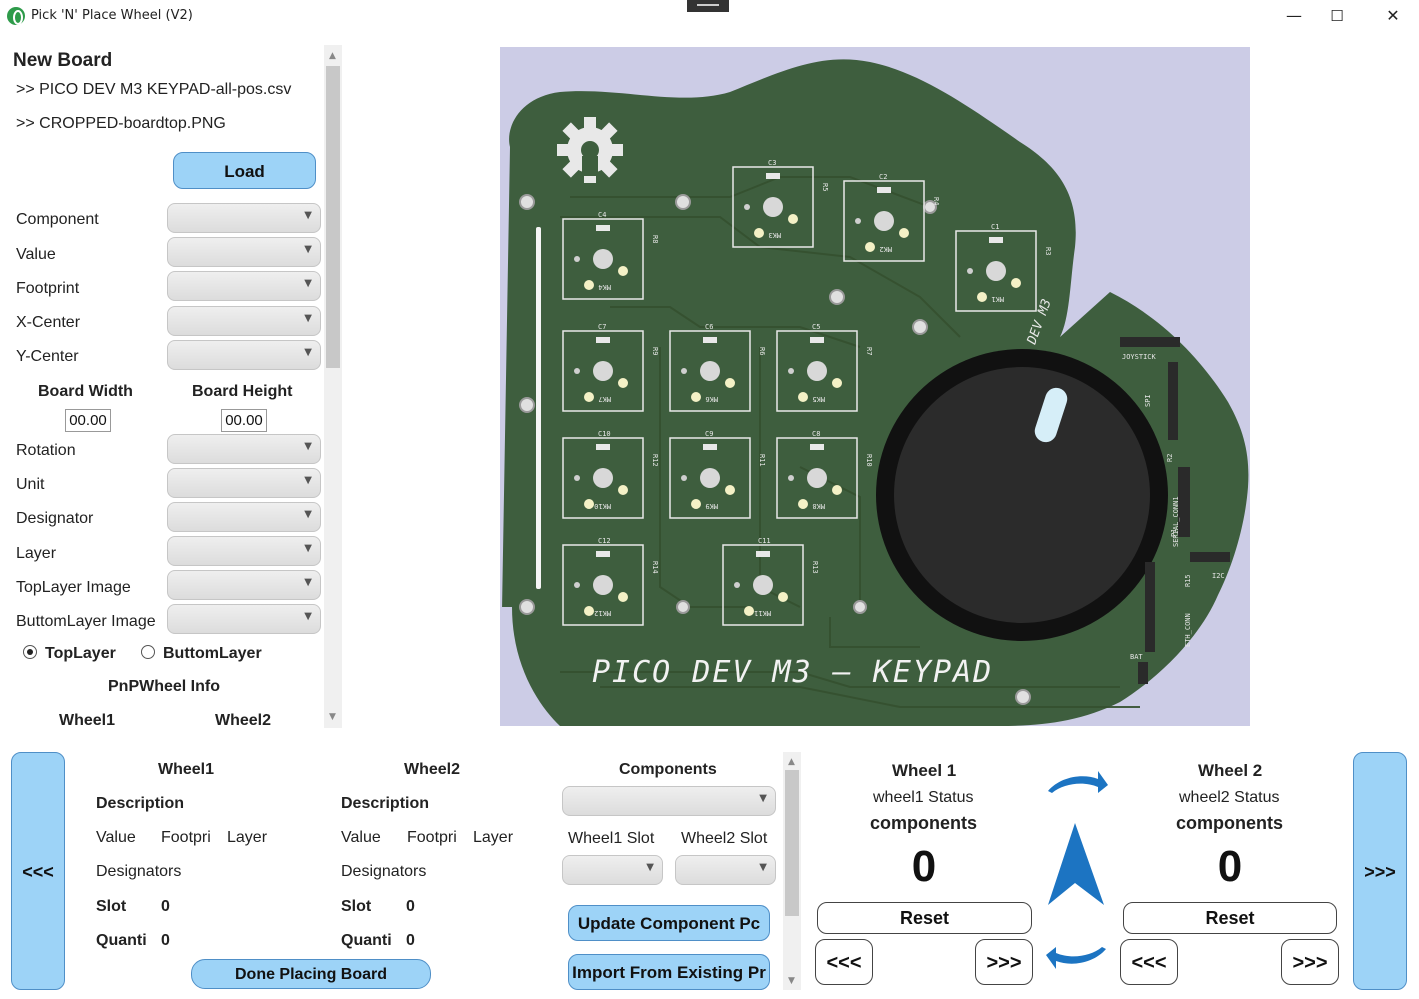 This screenshot has width=1419, height=999. What do you see at coordinates (1004, 962) in the screenshot?
I see `wheel1-next-button: >>>` at bounding box center [1004, 962].